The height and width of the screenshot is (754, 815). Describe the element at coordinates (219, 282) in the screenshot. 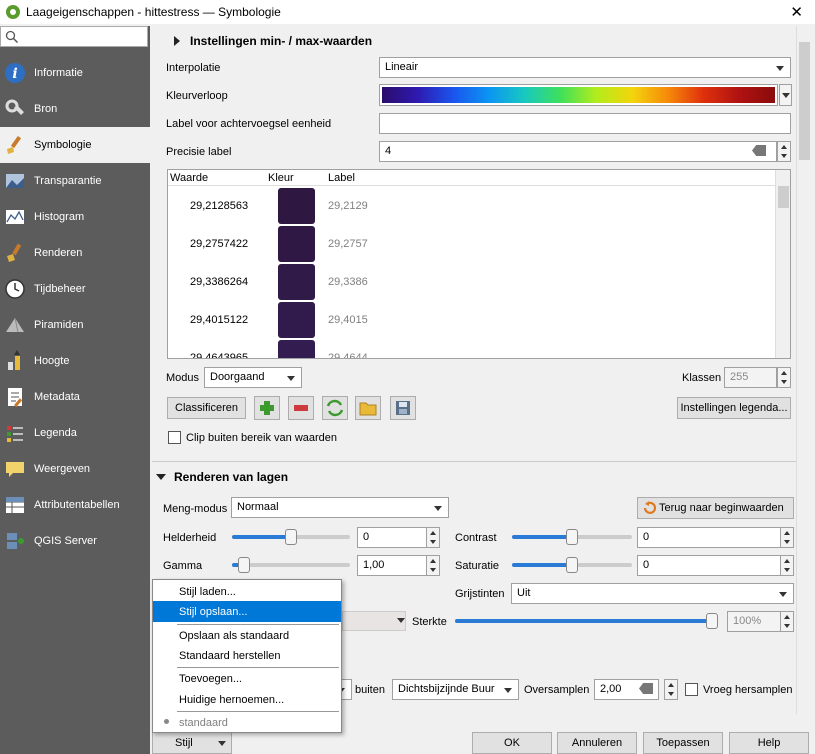

I see `row-value: 29,3386264` at that location.